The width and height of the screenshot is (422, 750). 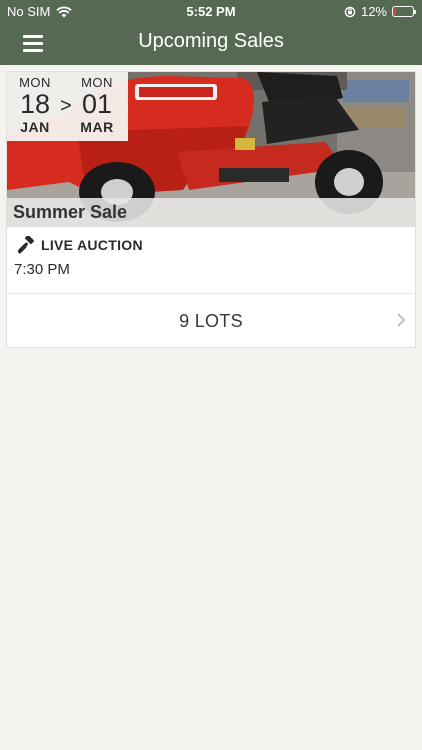 I want to click on status-bar: No SIM 5:52 PM 12%, so click(x=211, y=11).